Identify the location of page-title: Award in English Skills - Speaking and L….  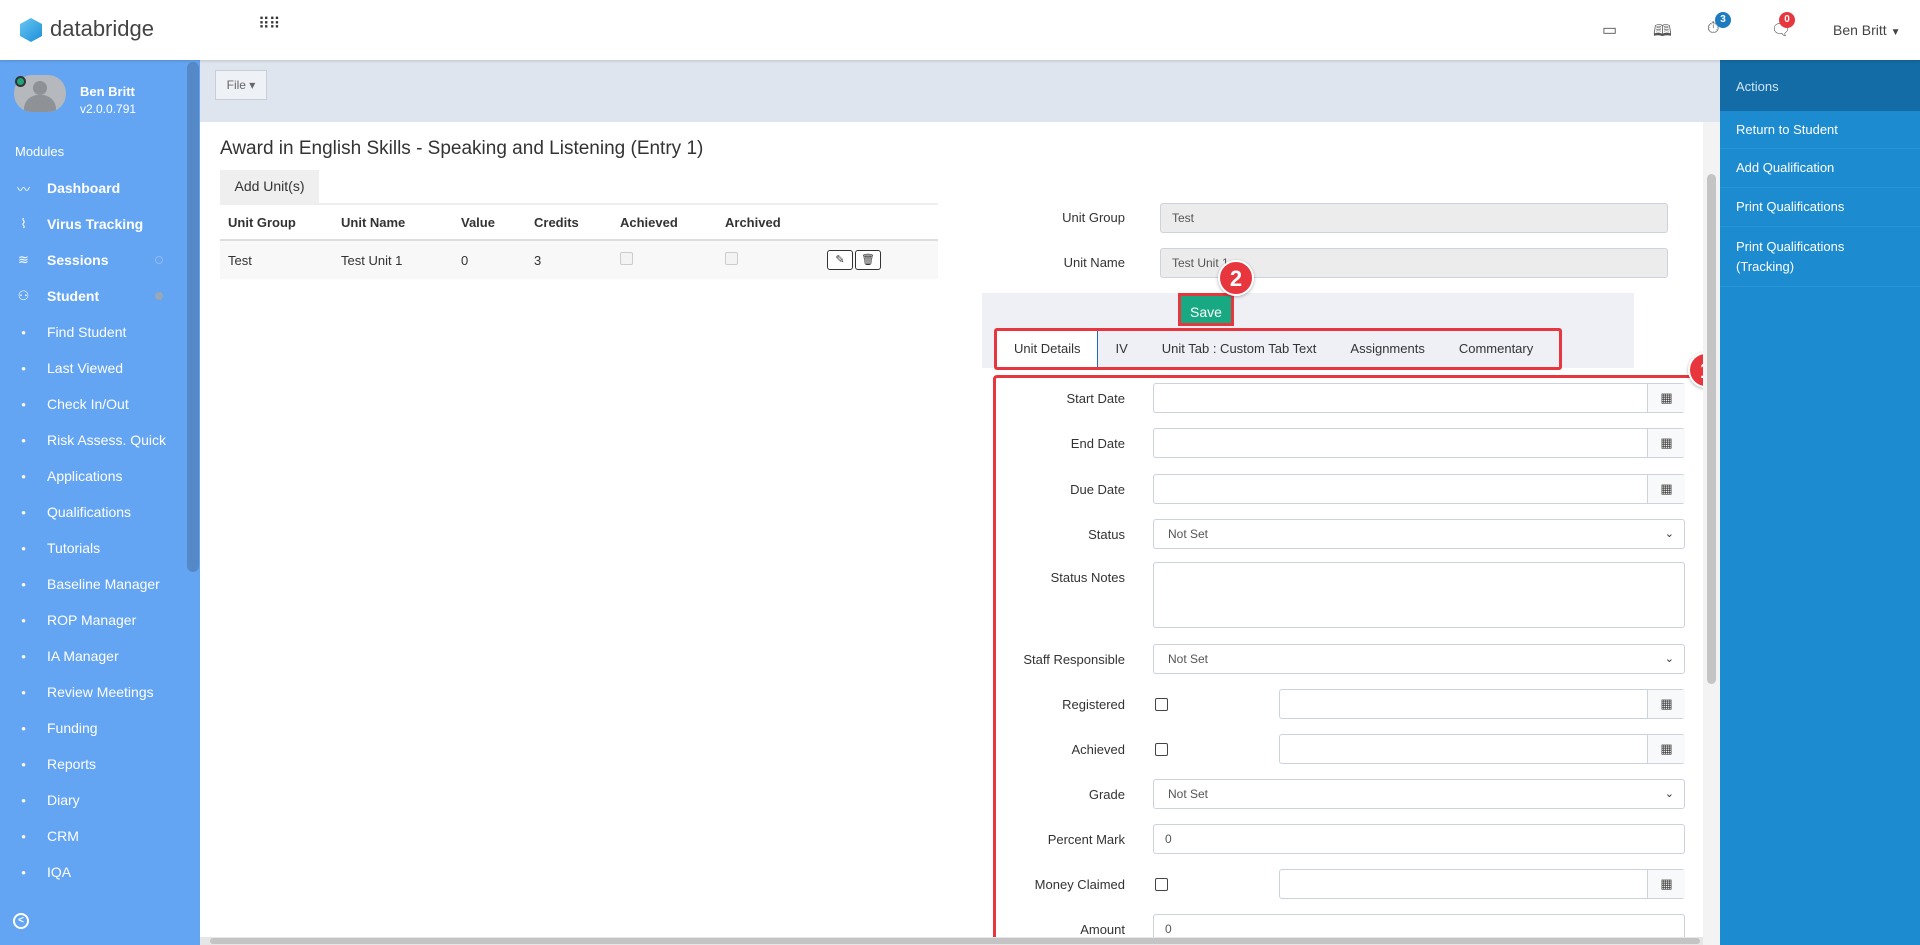
(462, 148).